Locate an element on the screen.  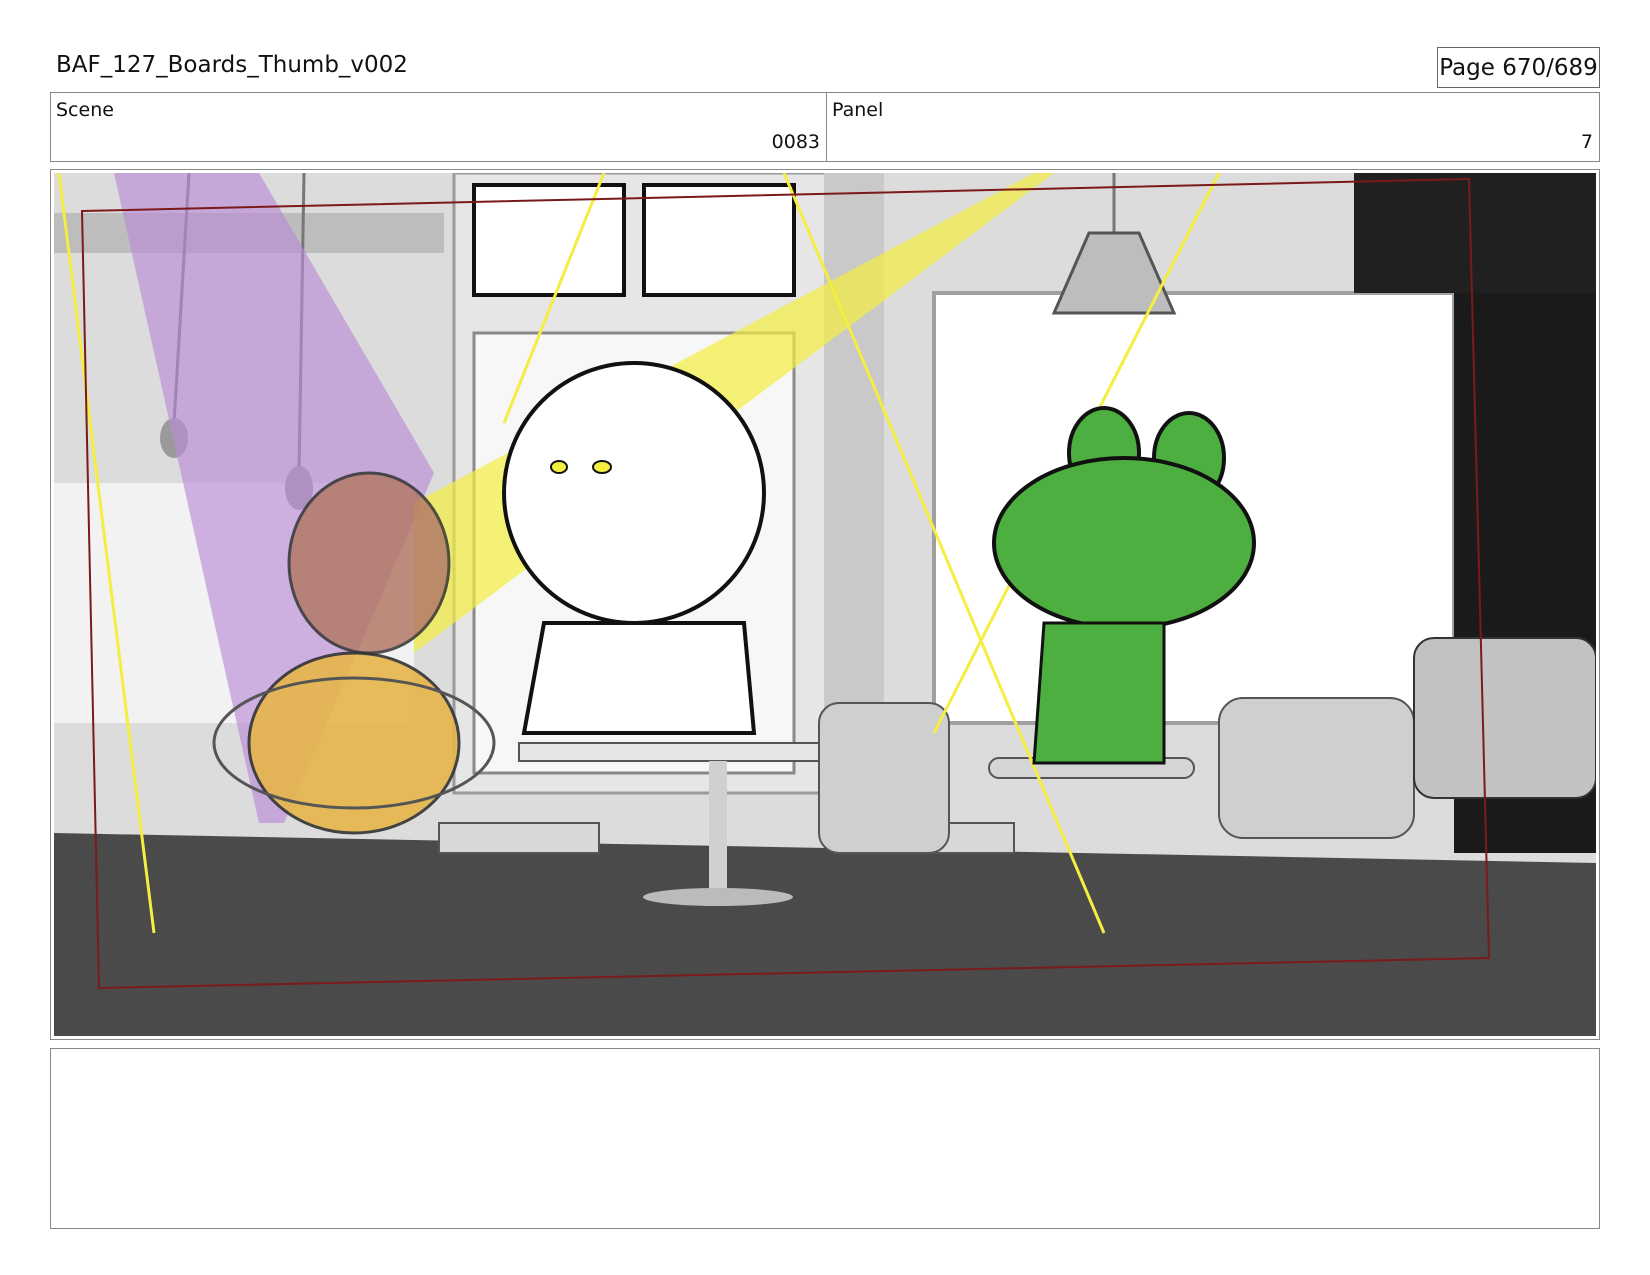
page-number: Page 670/689 is located at coordinates (1518, 67).